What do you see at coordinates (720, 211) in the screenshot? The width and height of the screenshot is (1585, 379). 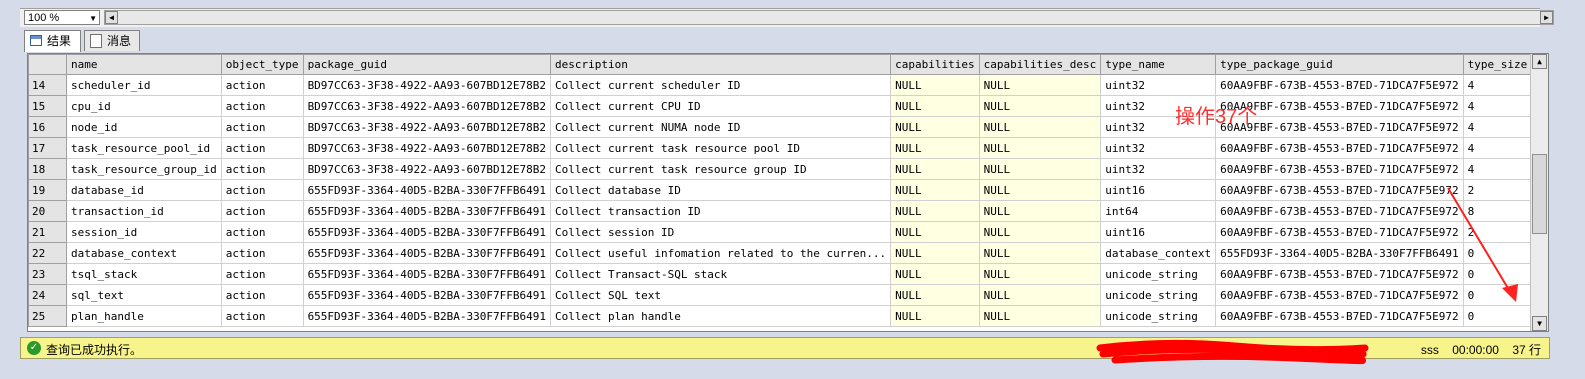 I see `cell-description: Collect transaction ID` at bounding box center [720, 211].